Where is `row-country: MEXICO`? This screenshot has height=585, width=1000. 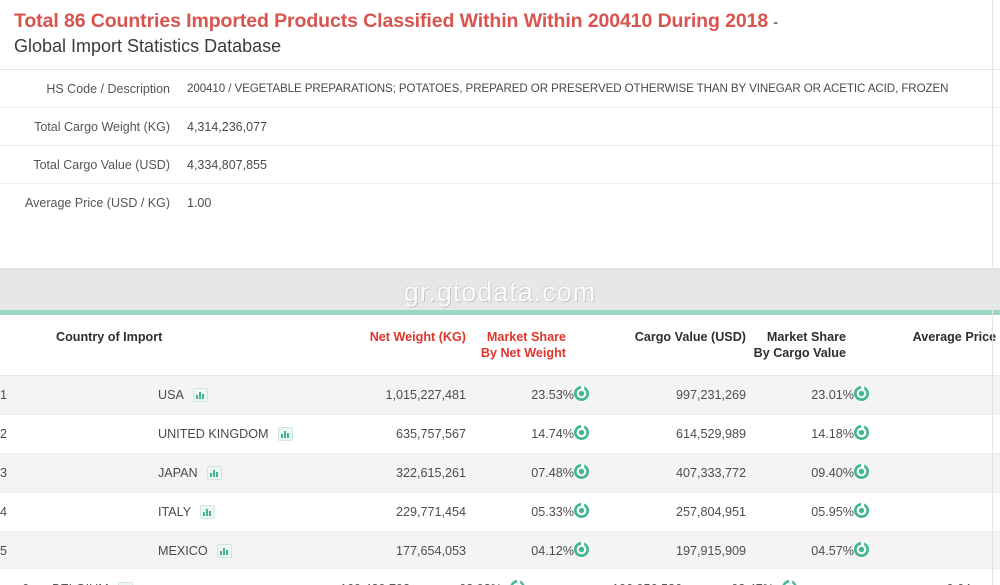
row-country: MEXICO is located at coordinates (237, 551).